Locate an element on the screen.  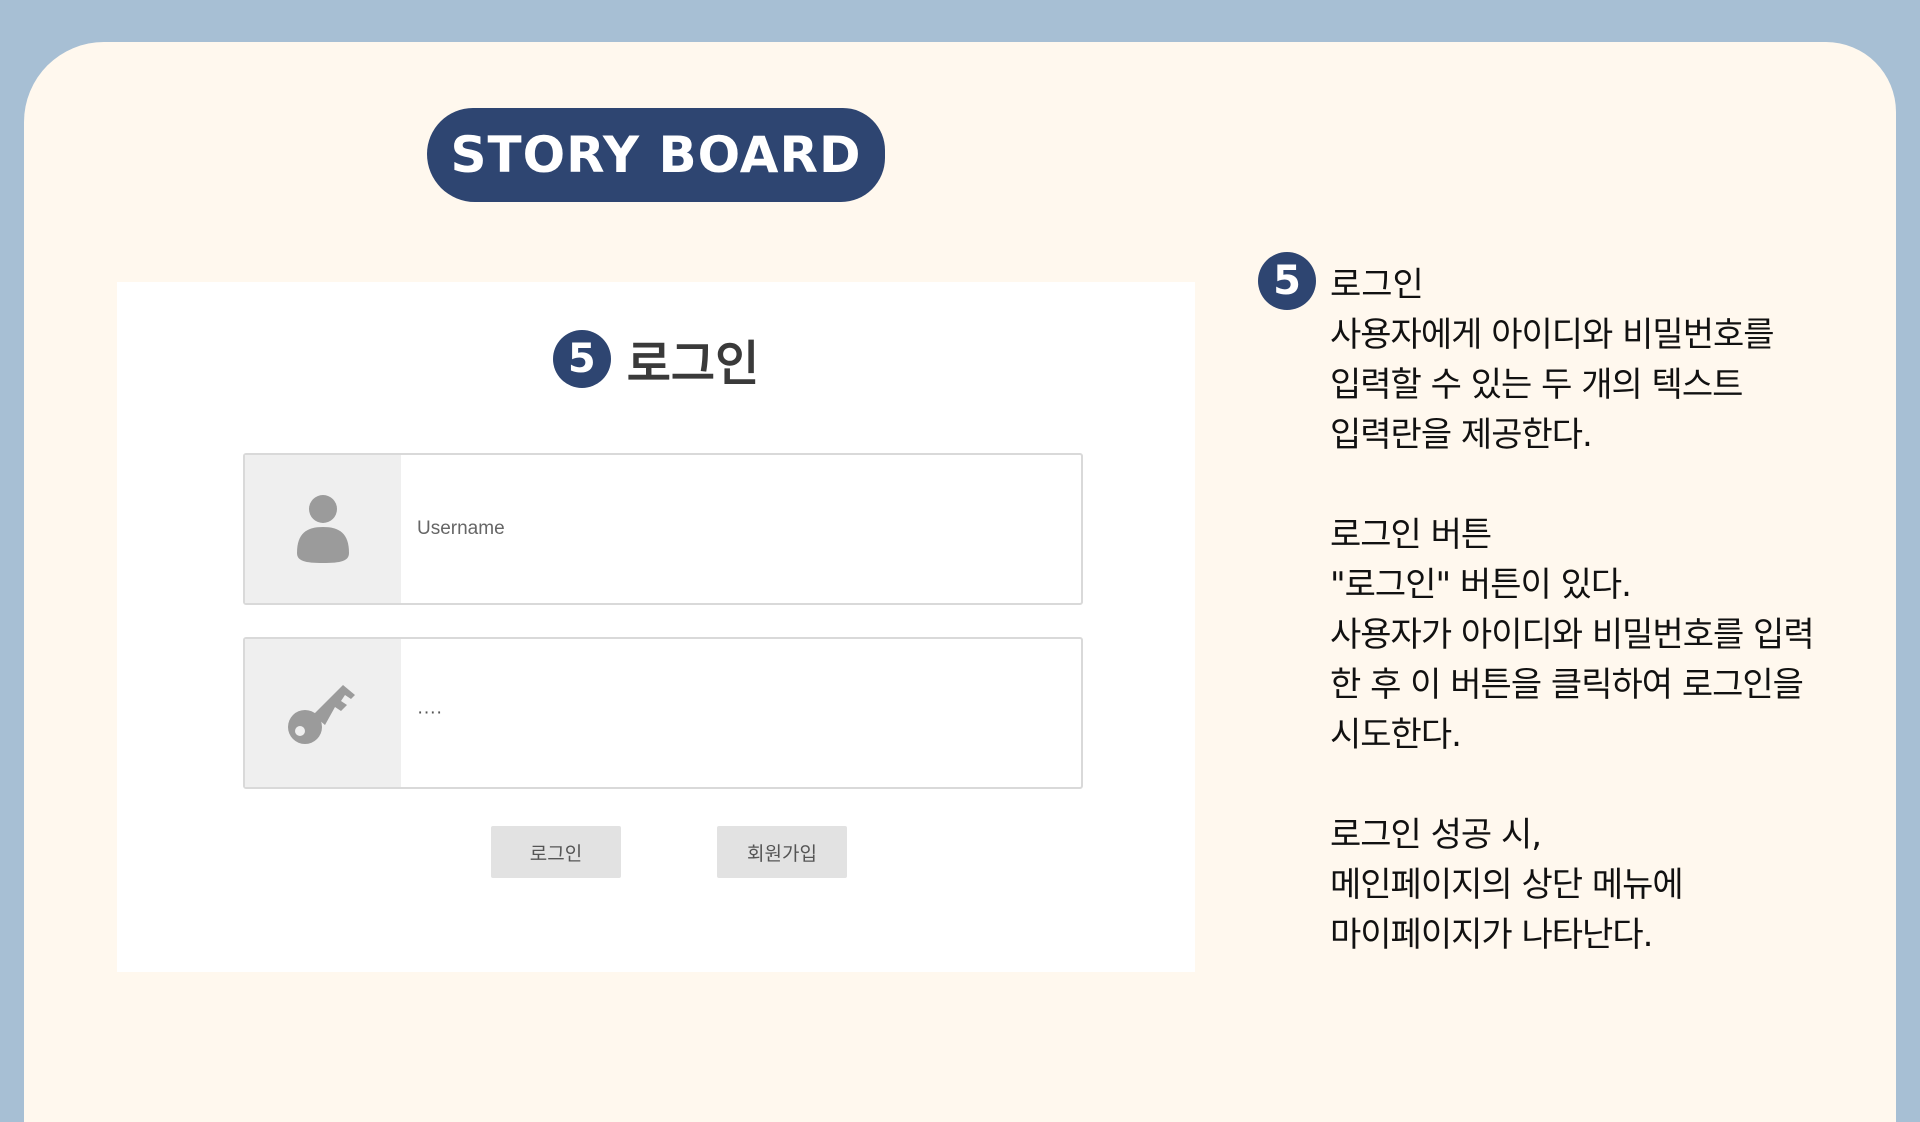
description-heading: 5 로그인 is located at coordinates (1558, 281).